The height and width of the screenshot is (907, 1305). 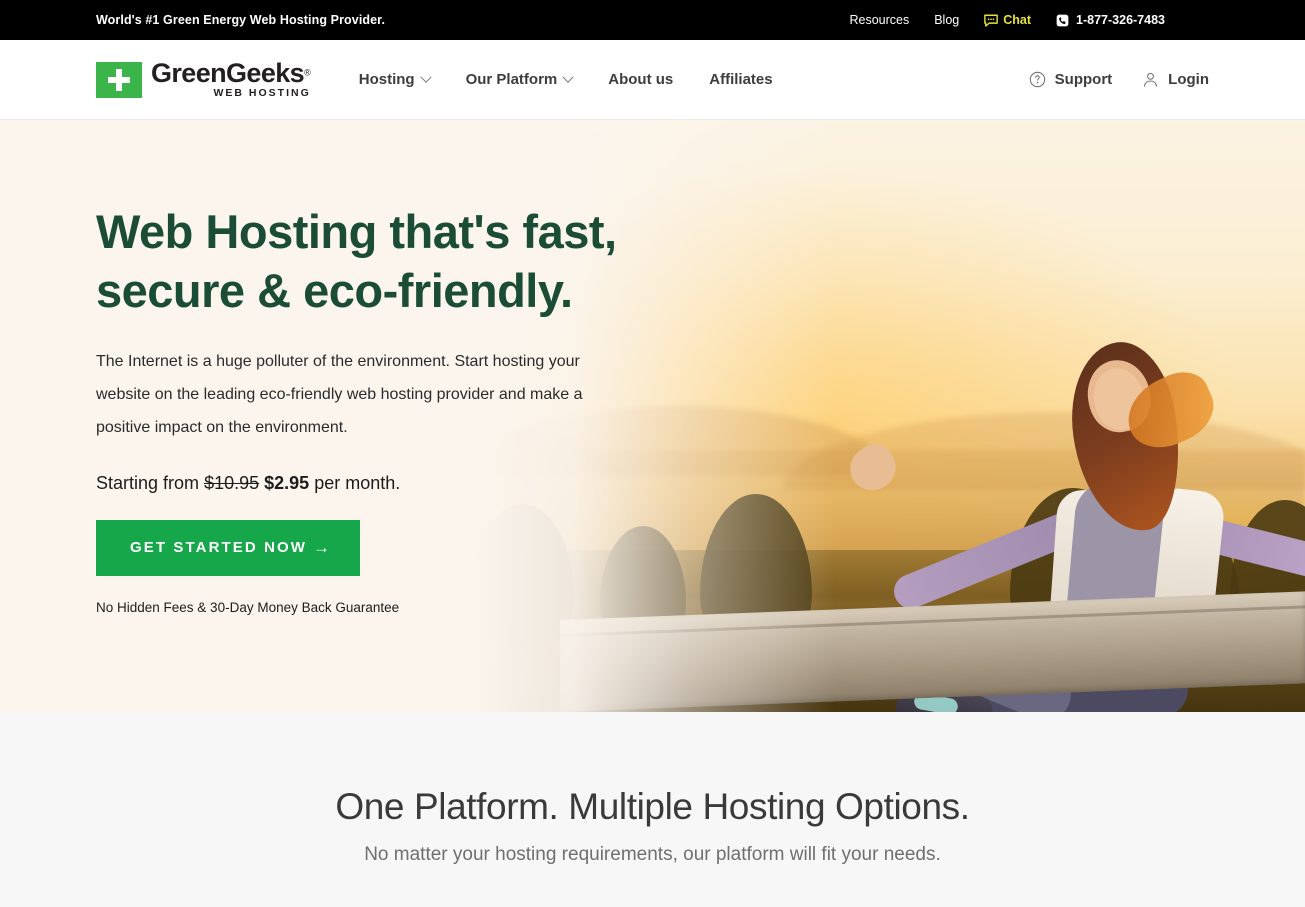 I want to click on logo-name: GreenGeeks, so click(x=228, y=73).